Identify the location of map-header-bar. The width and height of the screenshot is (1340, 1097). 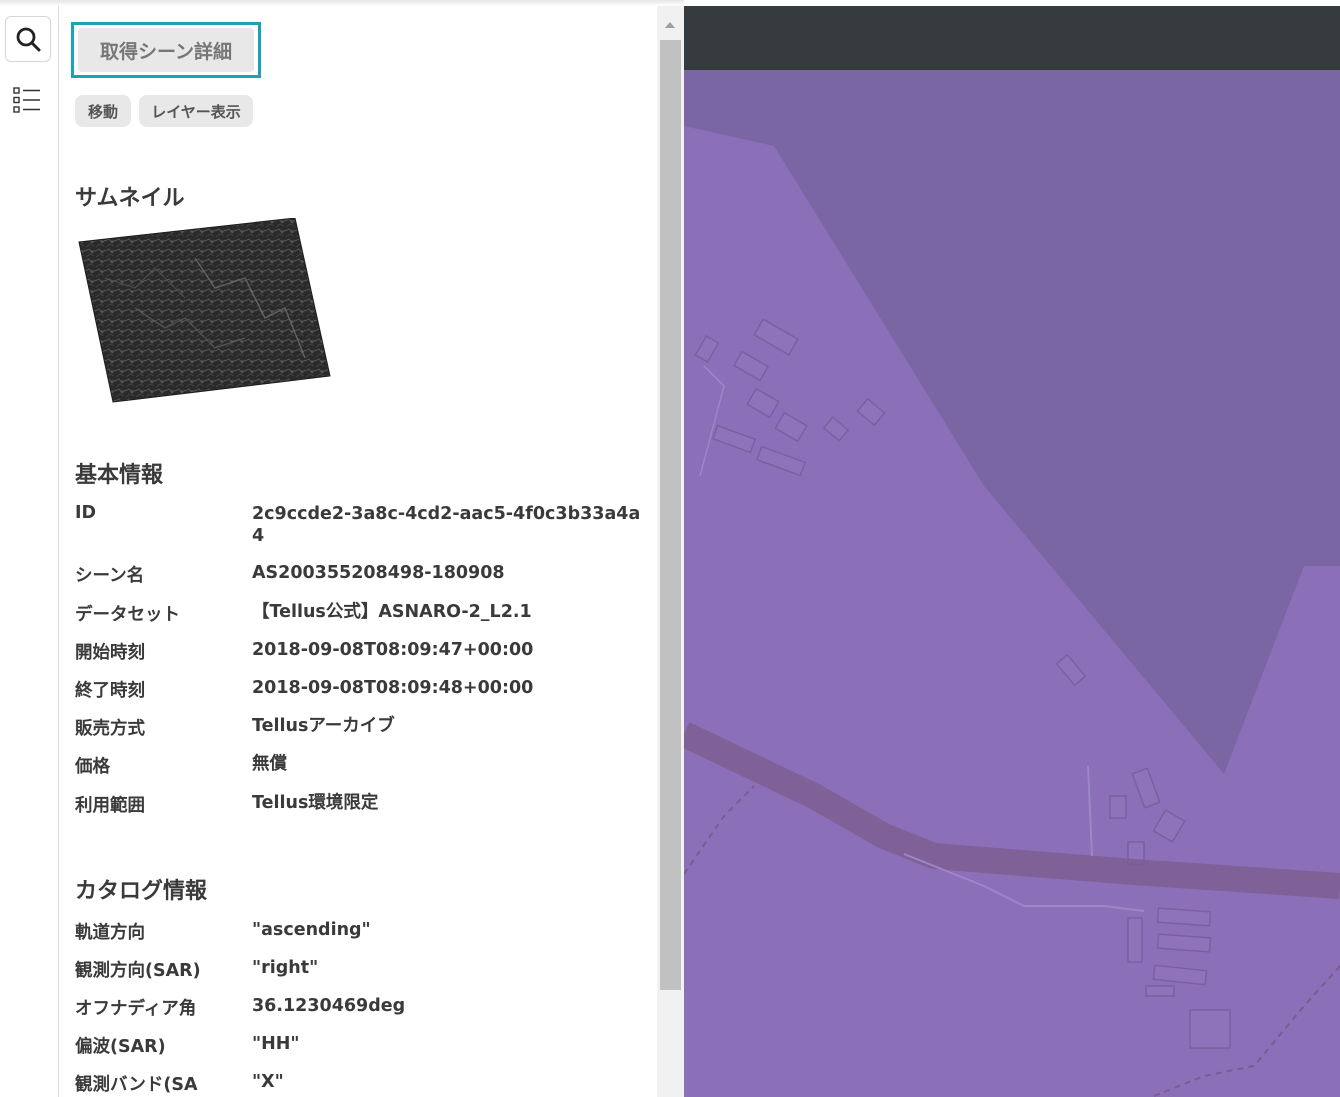
(1012, 38).